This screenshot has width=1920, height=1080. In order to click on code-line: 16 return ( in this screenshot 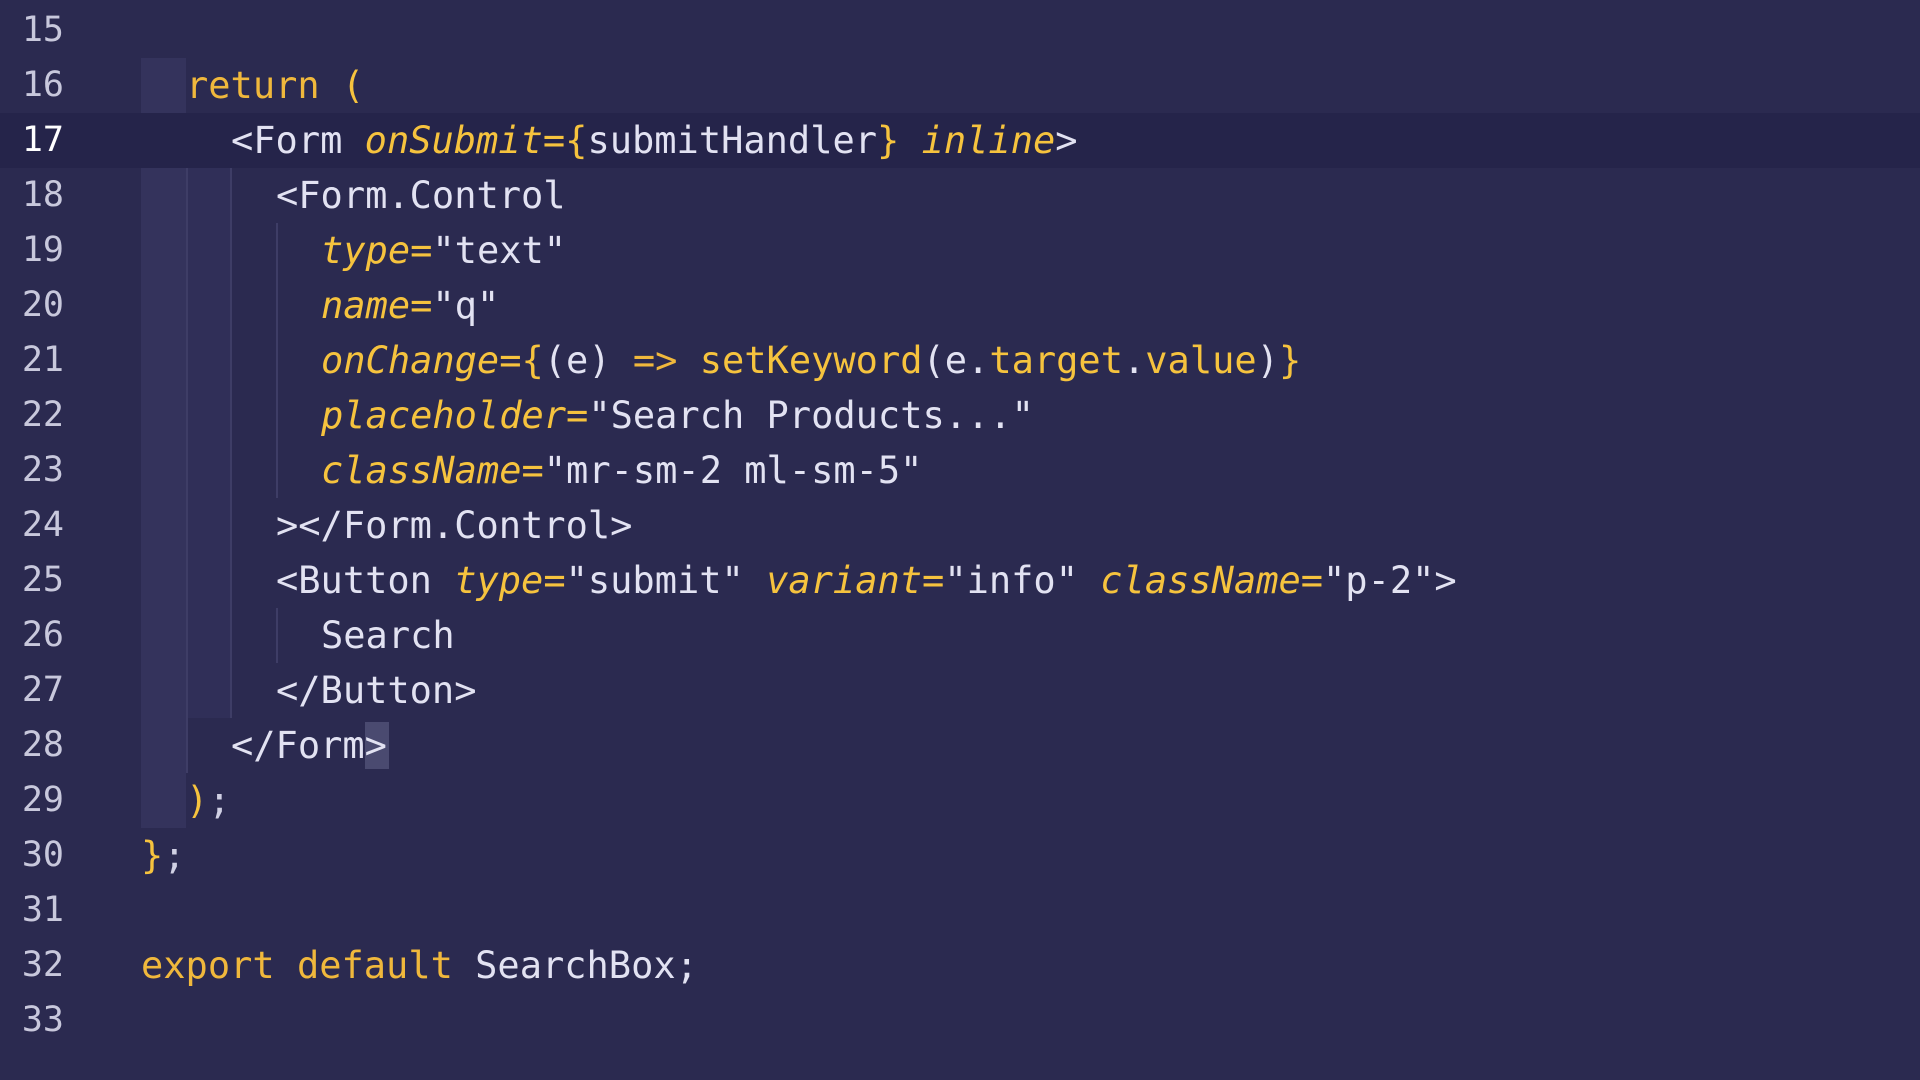, I will do `click(960, 85)`.